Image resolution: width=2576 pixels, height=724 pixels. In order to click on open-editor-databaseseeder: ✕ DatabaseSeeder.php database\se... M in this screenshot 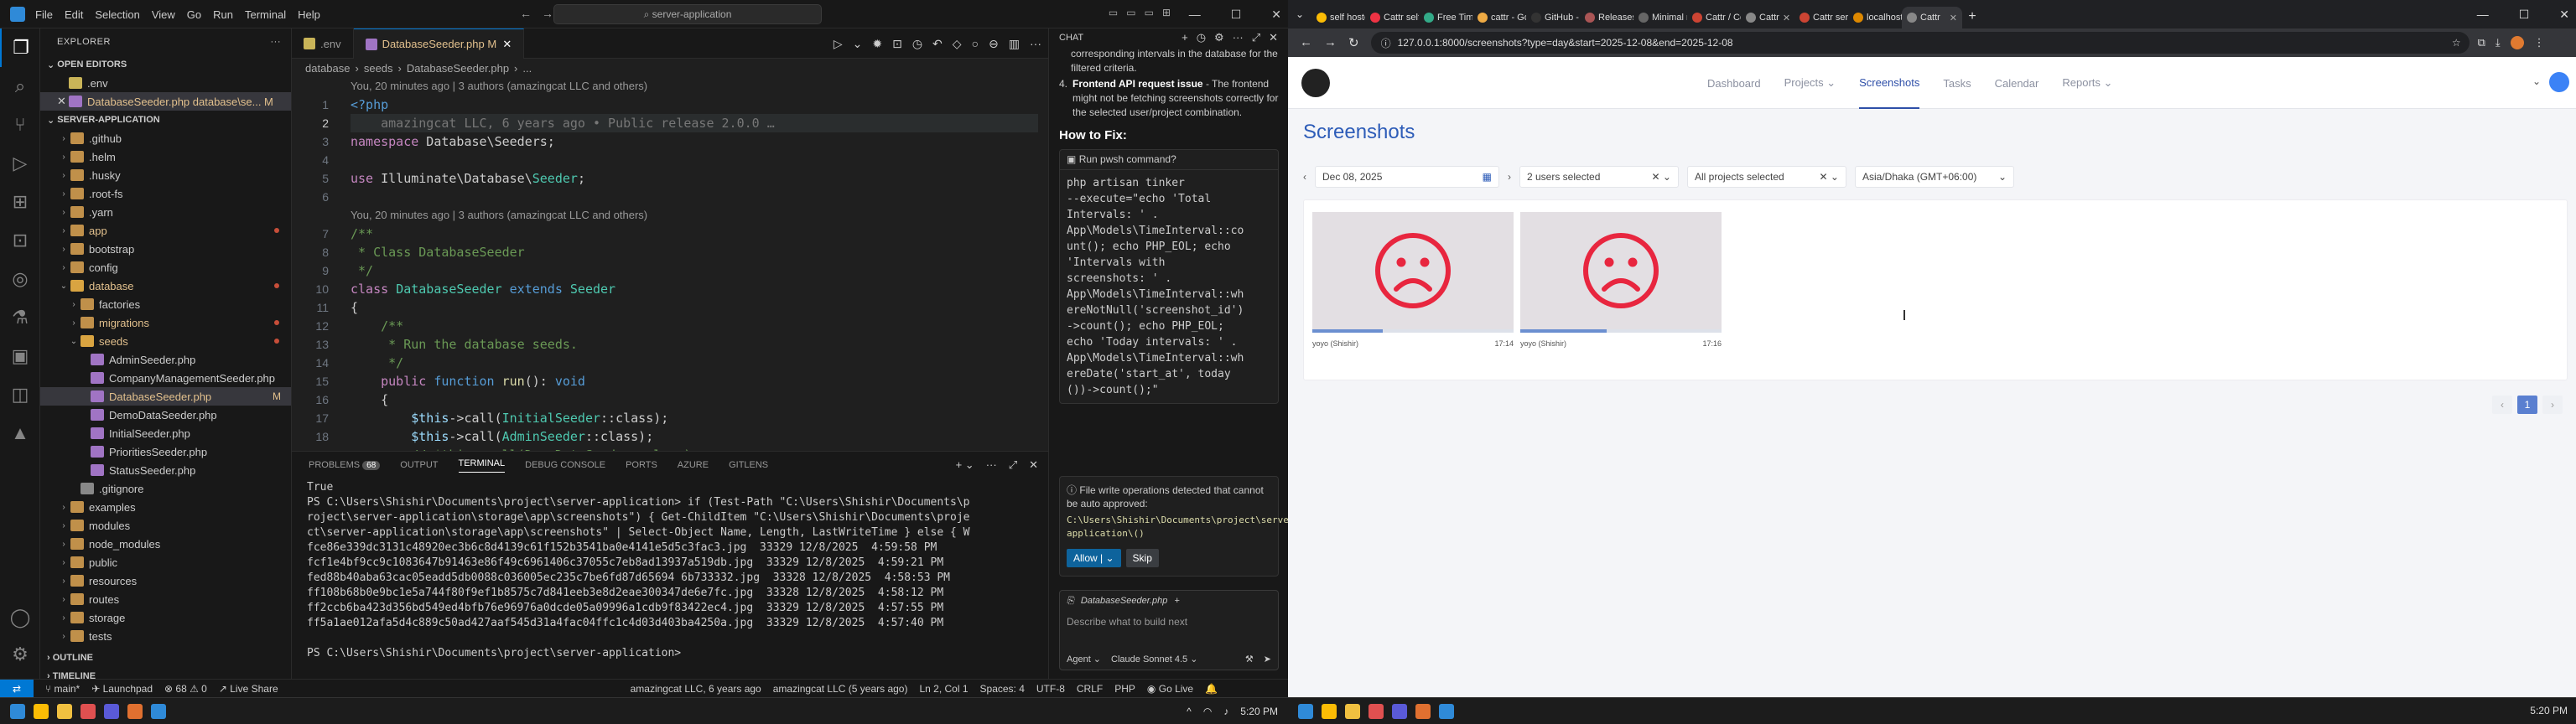, I will do `click(165, 101)`.